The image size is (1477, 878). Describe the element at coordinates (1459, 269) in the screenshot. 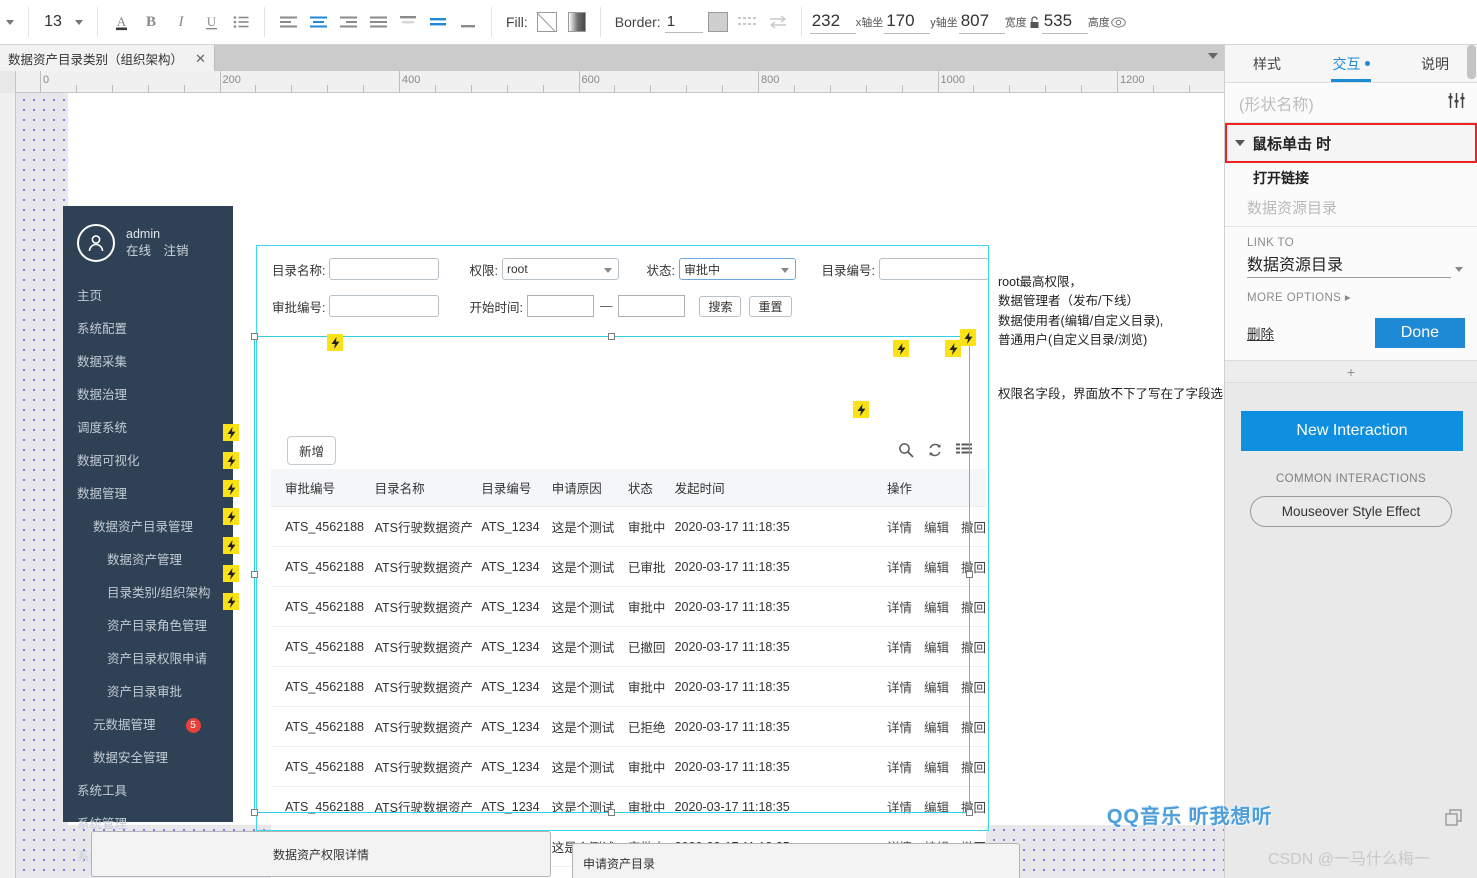

I see `chevron-down-icon` at that location.